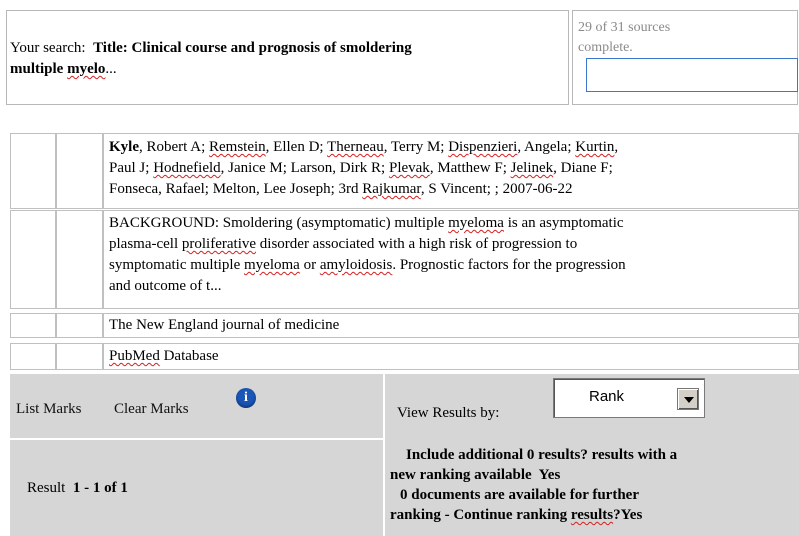 This screenshot has height=536, width=799. I want to click on continue-ranking-line: ranking - Continue ranking results?Yes, so click(592, 515).